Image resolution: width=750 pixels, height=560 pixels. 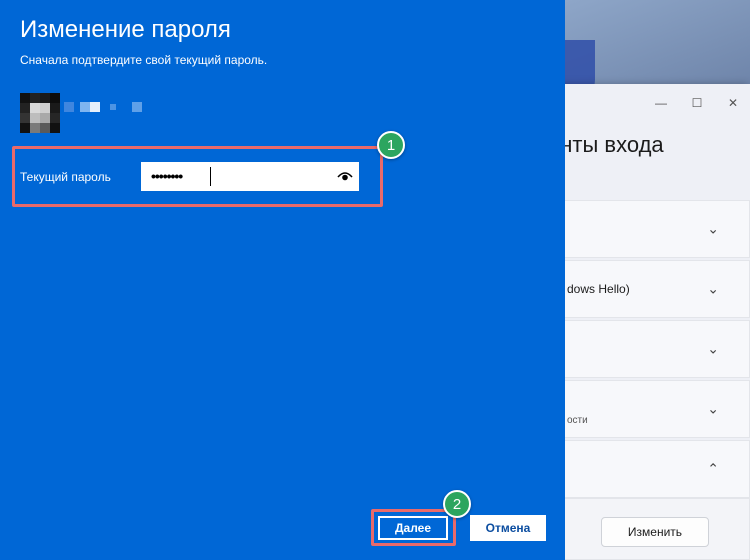 I want to click on step-badge-2: 2, so click(x=457, y=504).